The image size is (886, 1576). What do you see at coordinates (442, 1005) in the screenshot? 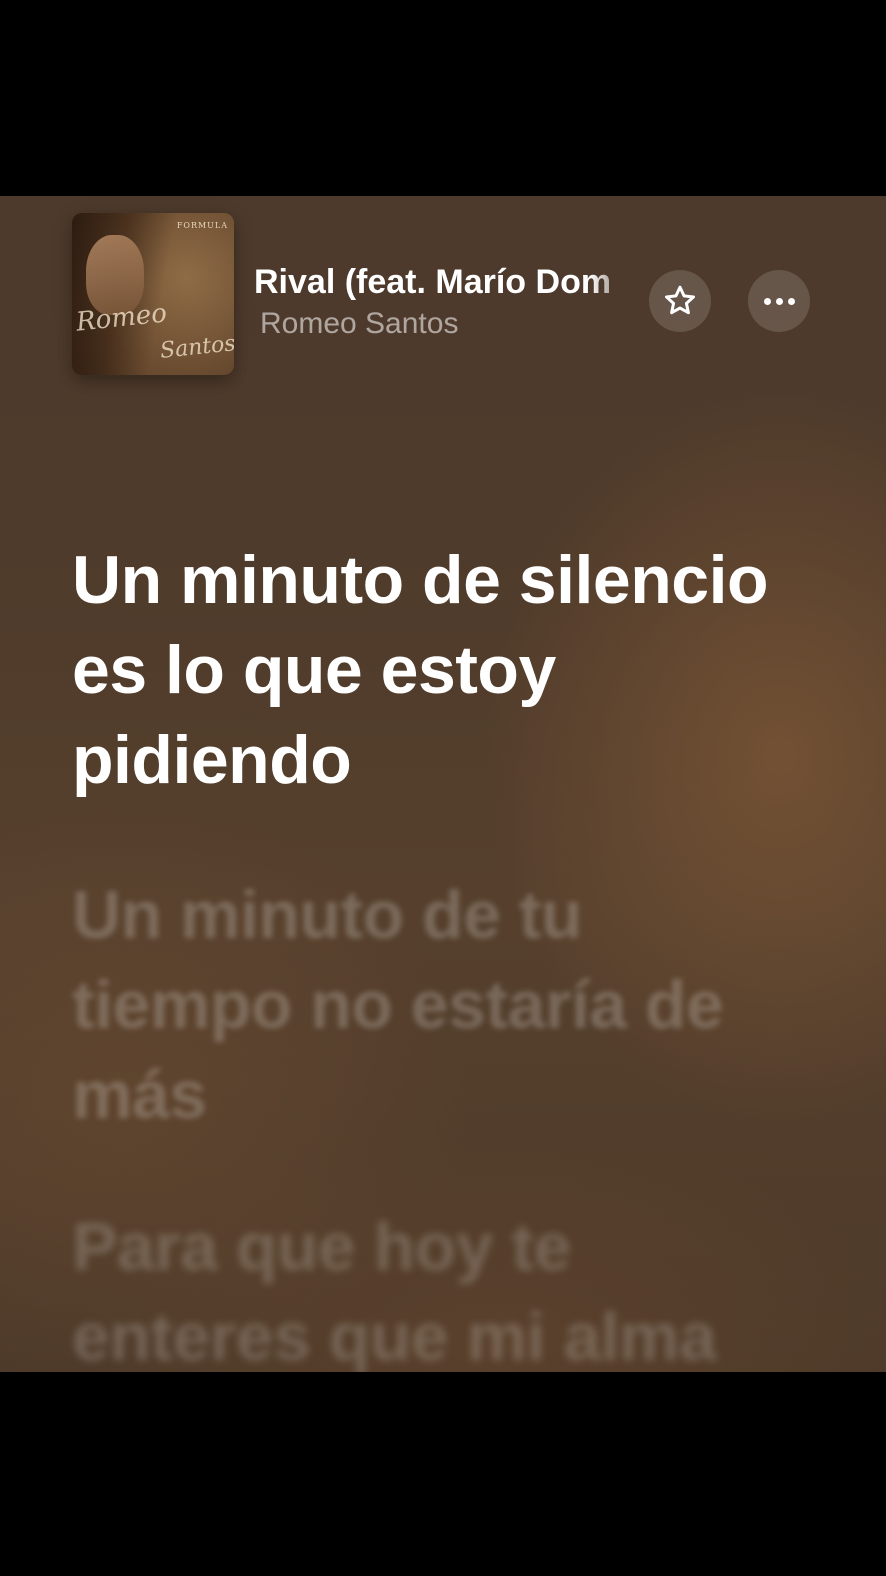
I see `lyric-line-next: Un minuto de tu tiempo no estaría de más` at bounding box center [442, 1005].